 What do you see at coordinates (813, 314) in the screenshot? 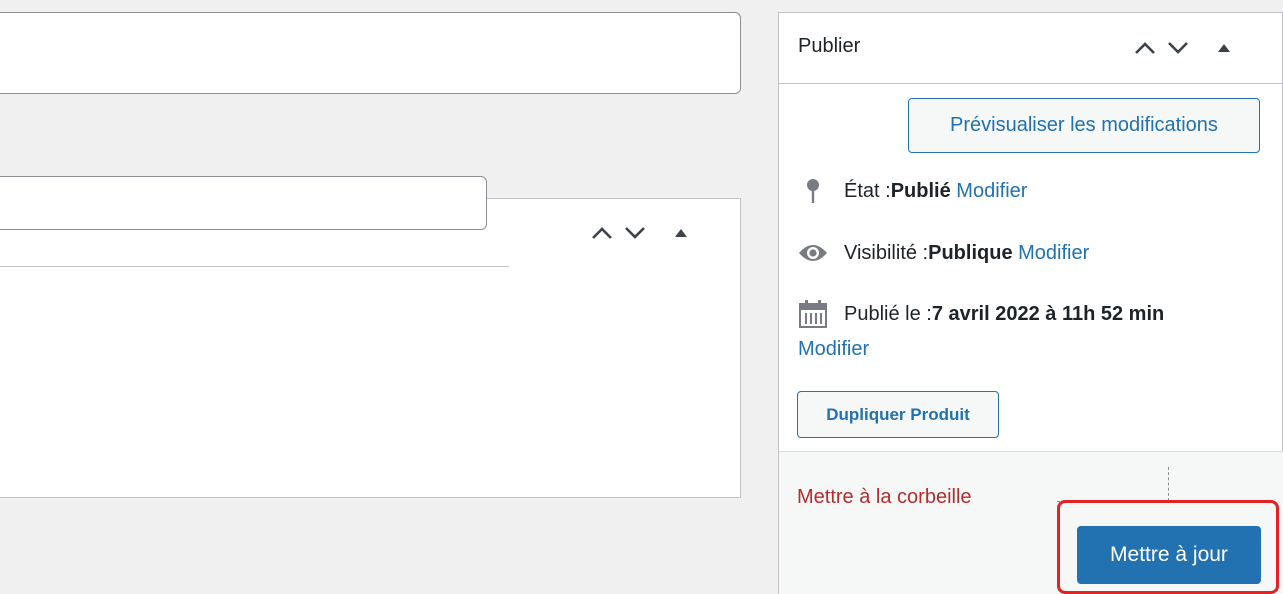
I see `calendar-icon` at bounding box center [813, 314].